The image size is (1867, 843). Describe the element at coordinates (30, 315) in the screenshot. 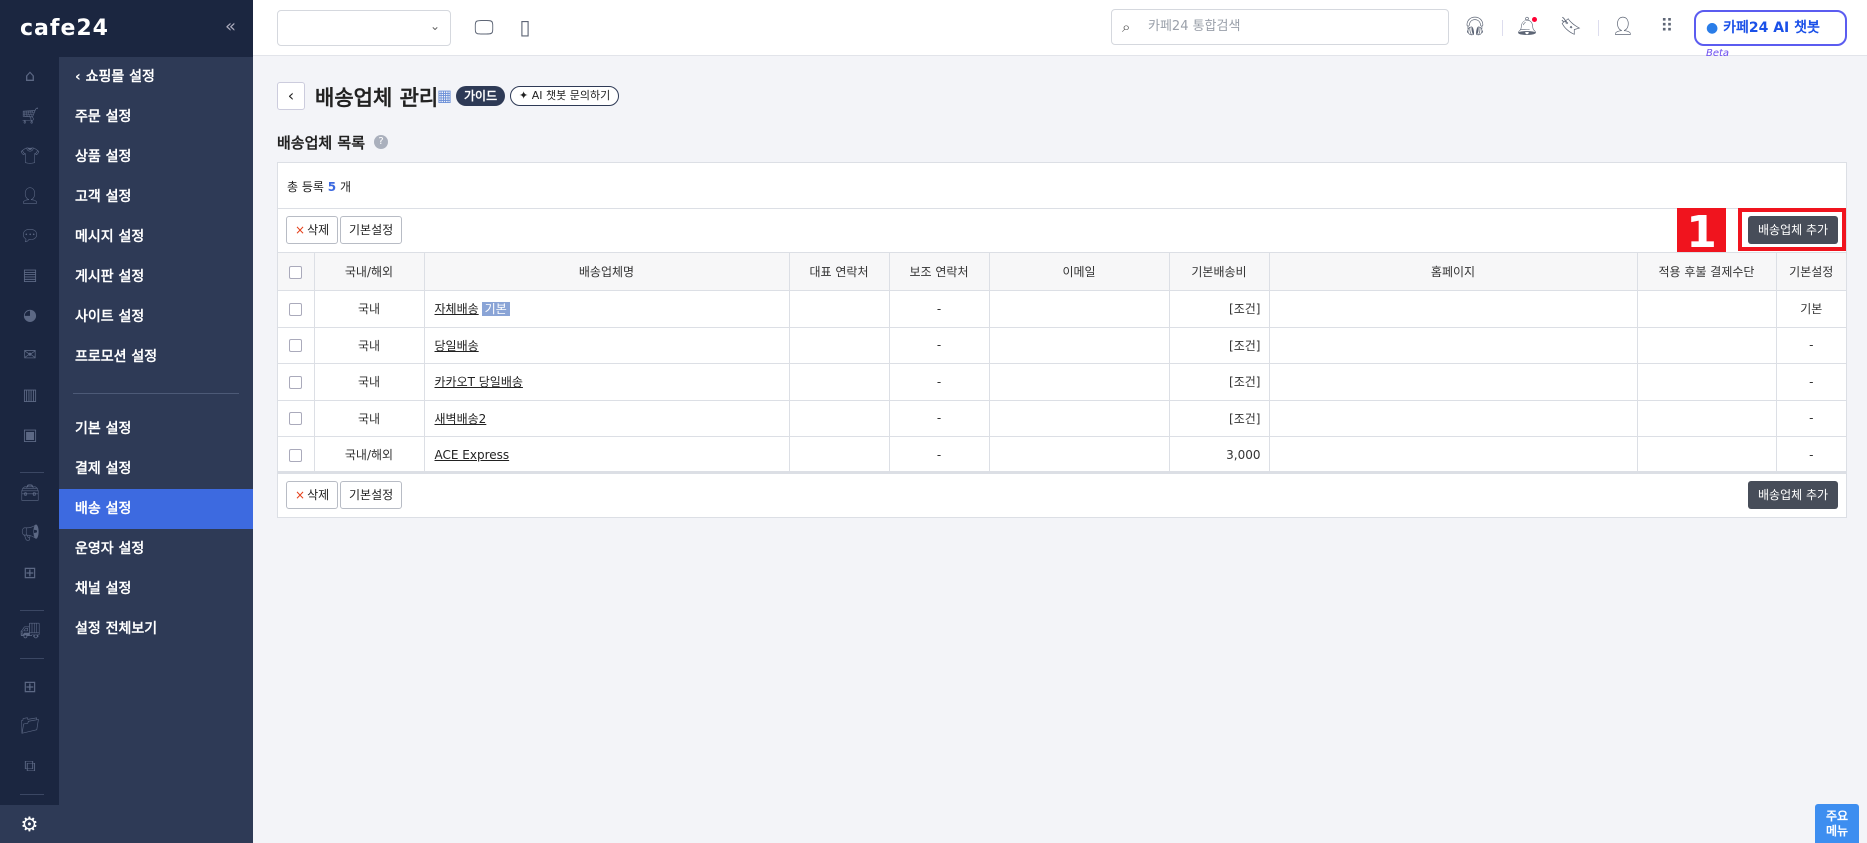

I see `palette-icon: ◕` at that location.